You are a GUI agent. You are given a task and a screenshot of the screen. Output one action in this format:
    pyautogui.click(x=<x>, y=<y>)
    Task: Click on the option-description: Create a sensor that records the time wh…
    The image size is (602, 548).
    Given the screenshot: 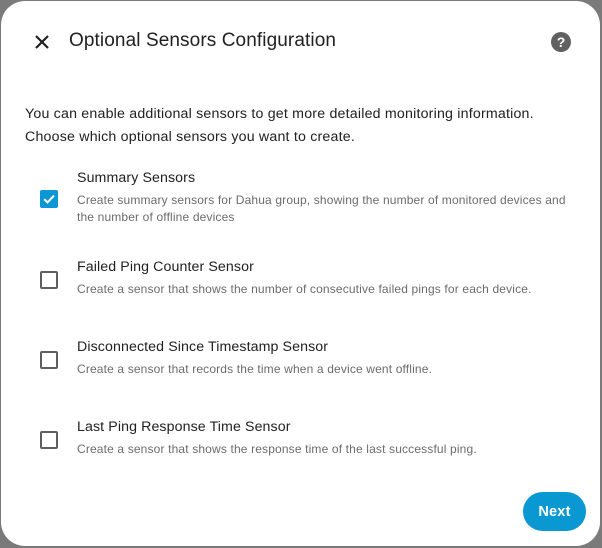 What is the action you would take?
    pyautogui.click(x=255, y=369)
    